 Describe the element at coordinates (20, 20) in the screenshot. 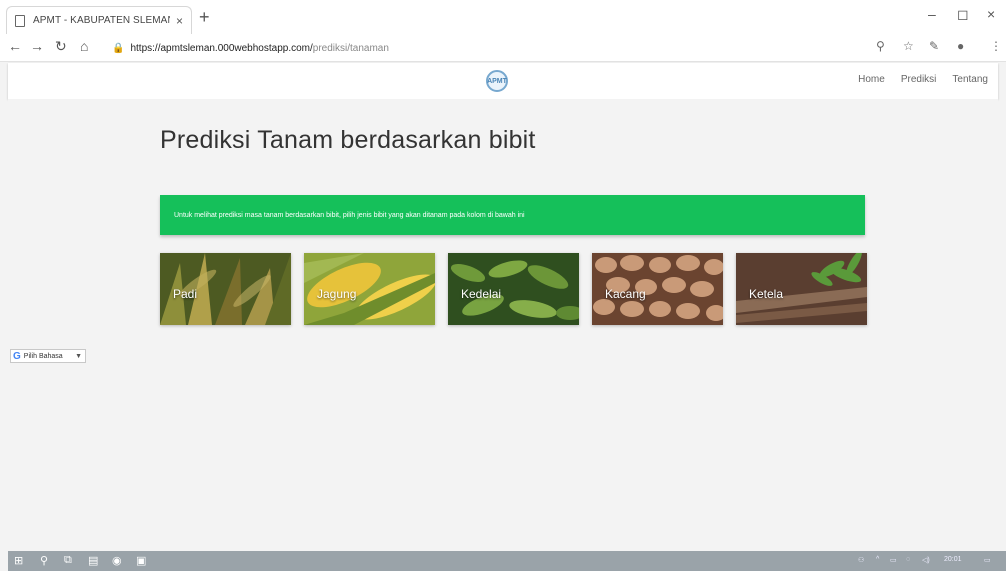

I see `page-icon` at that location.